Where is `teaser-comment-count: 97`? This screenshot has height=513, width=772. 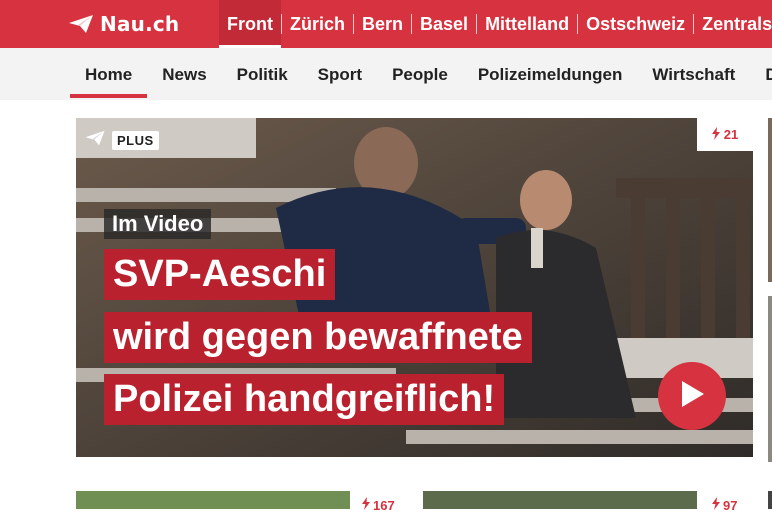 teaser-comment-count: 97 is located at coordinates (724, 505).